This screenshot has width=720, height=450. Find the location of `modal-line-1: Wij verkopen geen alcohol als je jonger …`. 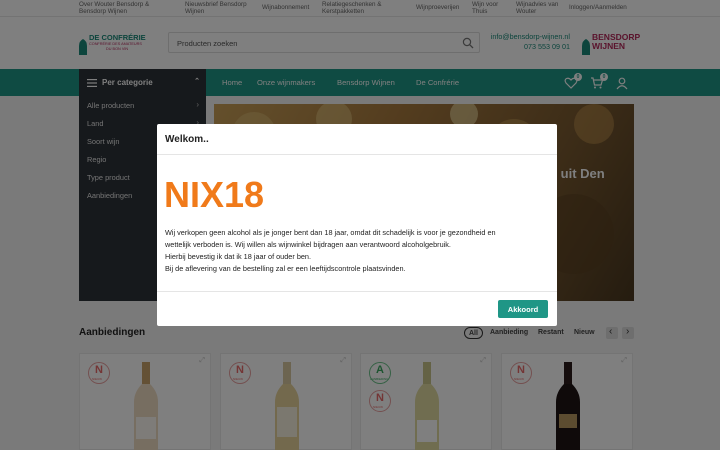

modal-line-1: Wij verkopen geen alcohol als je jonger … is located at coordinates (330, 232).